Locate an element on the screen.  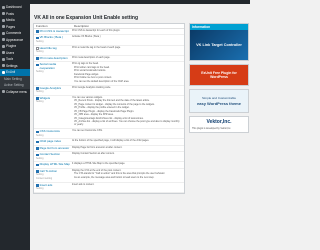
dashboard-icon is located at coordinates (3, 7).